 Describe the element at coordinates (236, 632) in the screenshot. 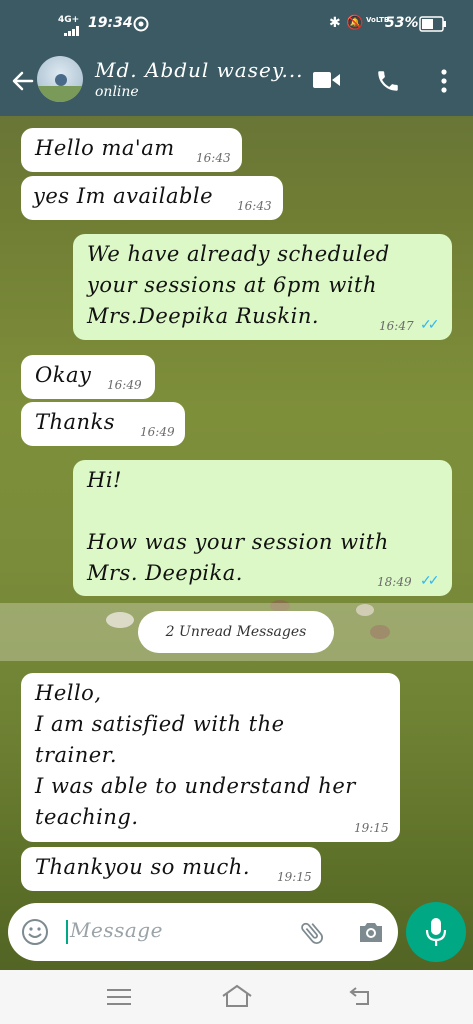

I see `unread-messages-badge: 2 Unread Messages` at that location.